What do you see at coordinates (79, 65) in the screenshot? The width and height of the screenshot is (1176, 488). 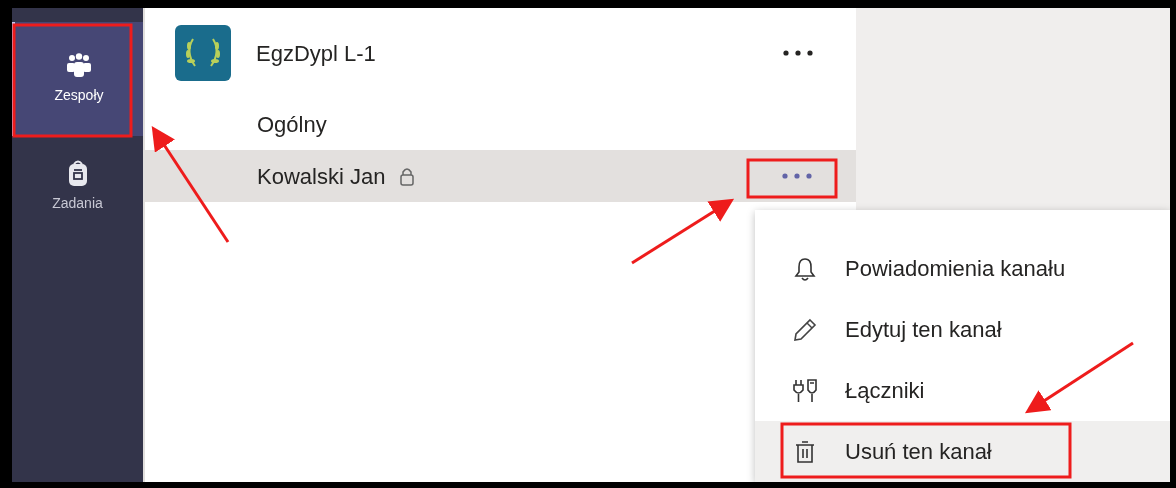 I see `people-icon` at bounding box center [79, 65].